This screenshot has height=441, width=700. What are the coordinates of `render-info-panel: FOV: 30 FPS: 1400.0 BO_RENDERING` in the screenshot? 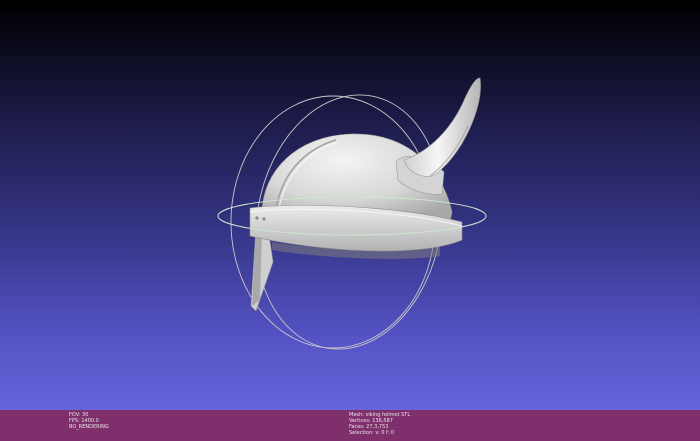 It's located at (89, 421).